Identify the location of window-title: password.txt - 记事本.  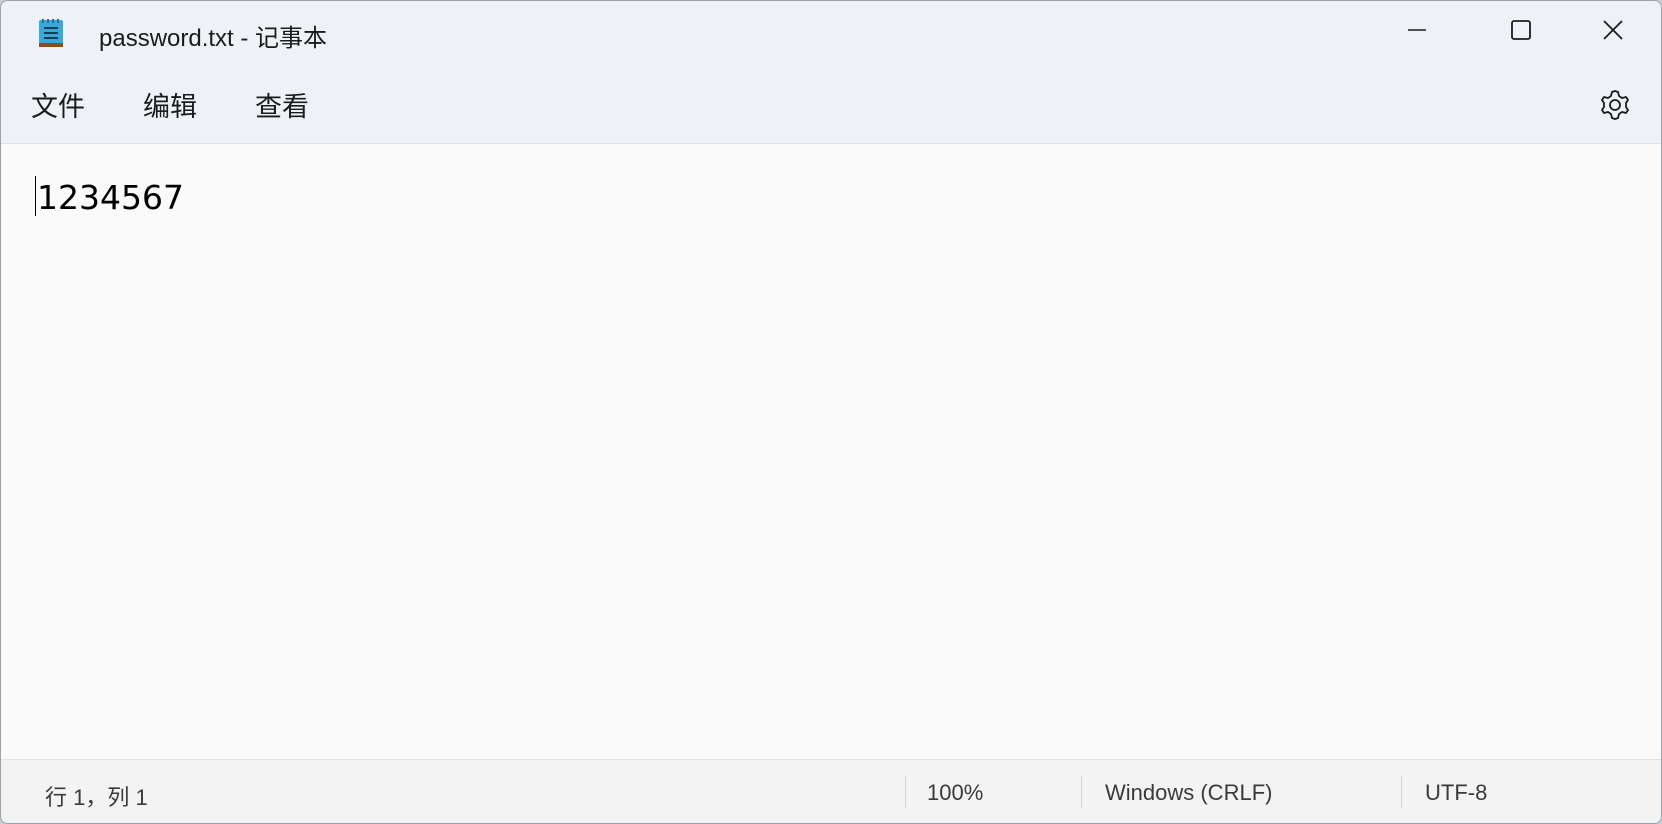
(213, 38).